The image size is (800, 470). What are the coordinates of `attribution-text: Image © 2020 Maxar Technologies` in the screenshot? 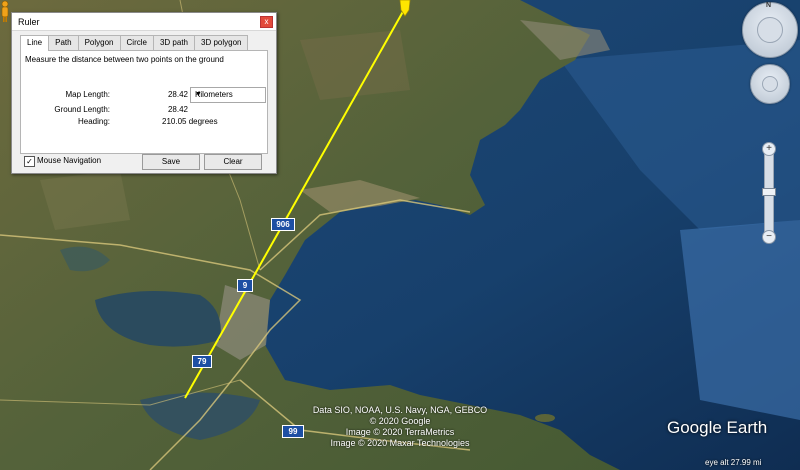 It's located at (400, 443).